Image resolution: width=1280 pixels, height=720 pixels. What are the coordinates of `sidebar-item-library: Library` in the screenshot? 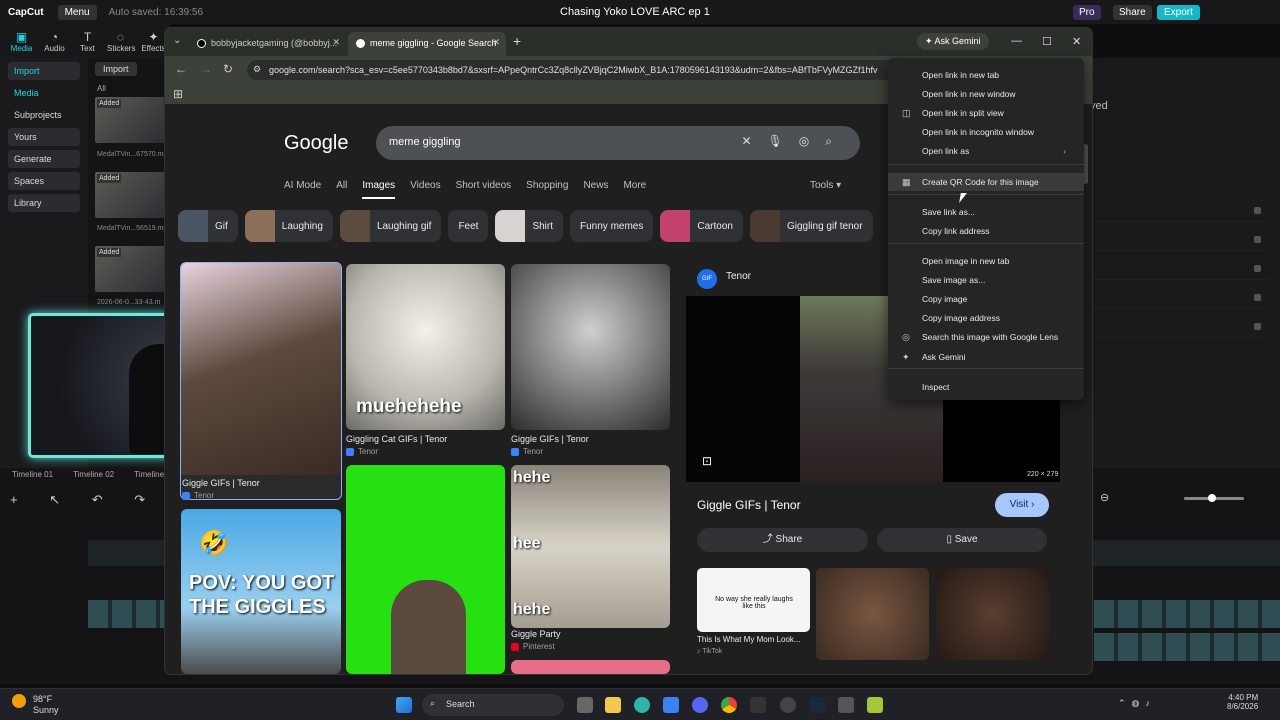 It's located at (44, 203).